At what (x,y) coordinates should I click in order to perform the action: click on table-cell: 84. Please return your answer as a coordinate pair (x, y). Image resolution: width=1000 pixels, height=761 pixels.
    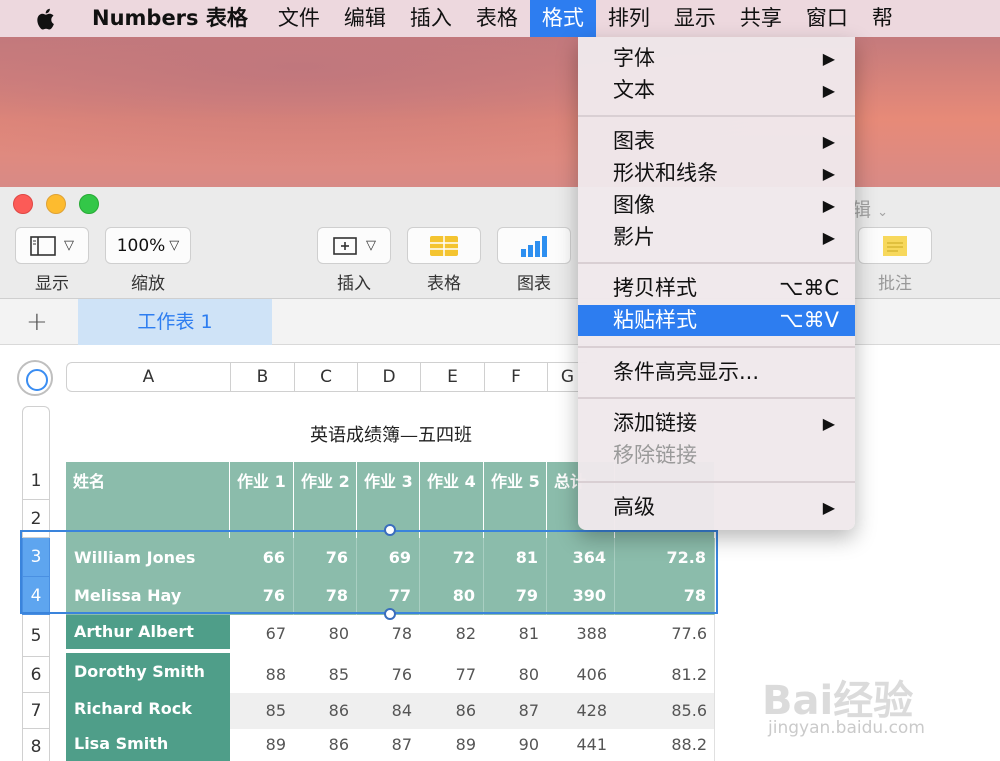
    Looking at the image, I should click on (388, 711).